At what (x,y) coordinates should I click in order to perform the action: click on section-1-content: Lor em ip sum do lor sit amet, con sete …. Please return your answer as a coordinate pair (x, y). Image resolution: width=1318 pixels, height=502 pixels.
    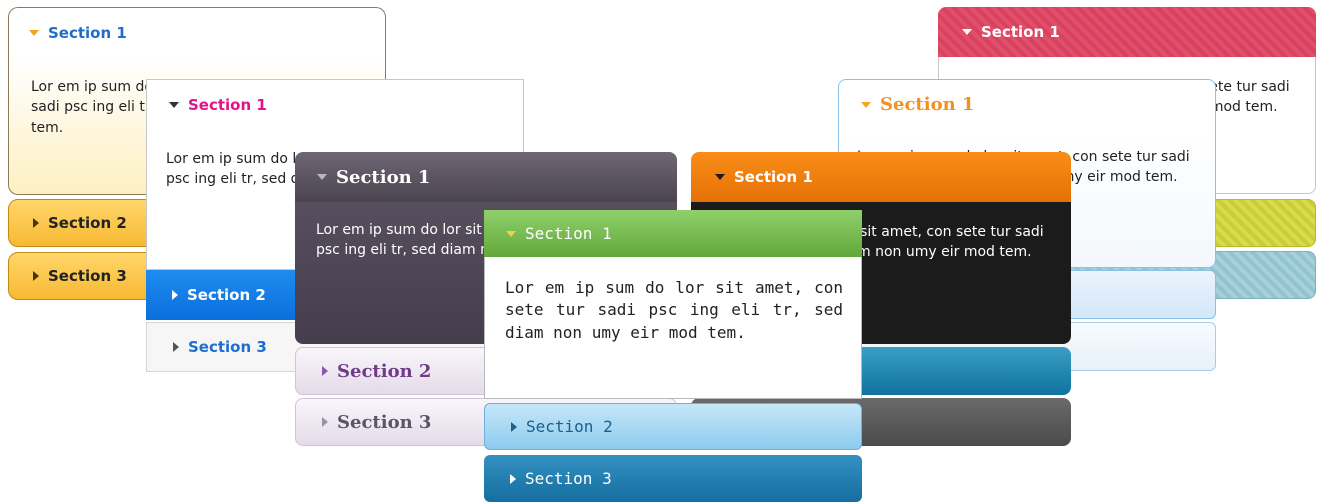
    Looking at the image, I should click on (673, 328).